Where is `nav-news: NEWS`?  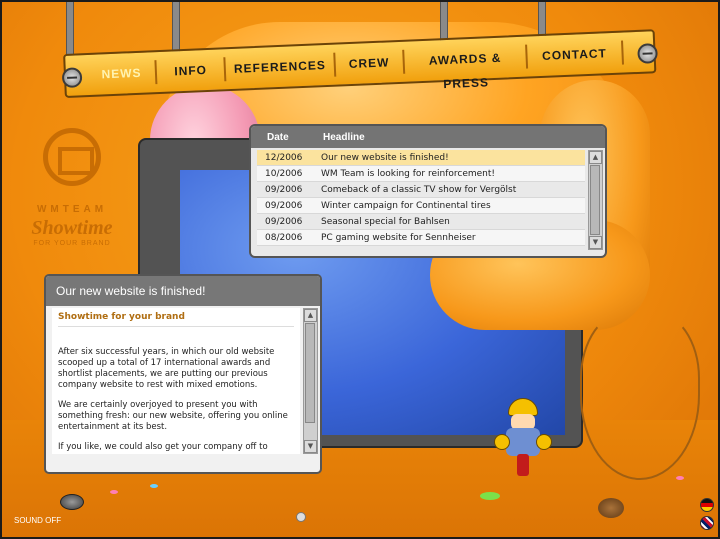
nav-news: NEWS is located at coordinates (122, 73).